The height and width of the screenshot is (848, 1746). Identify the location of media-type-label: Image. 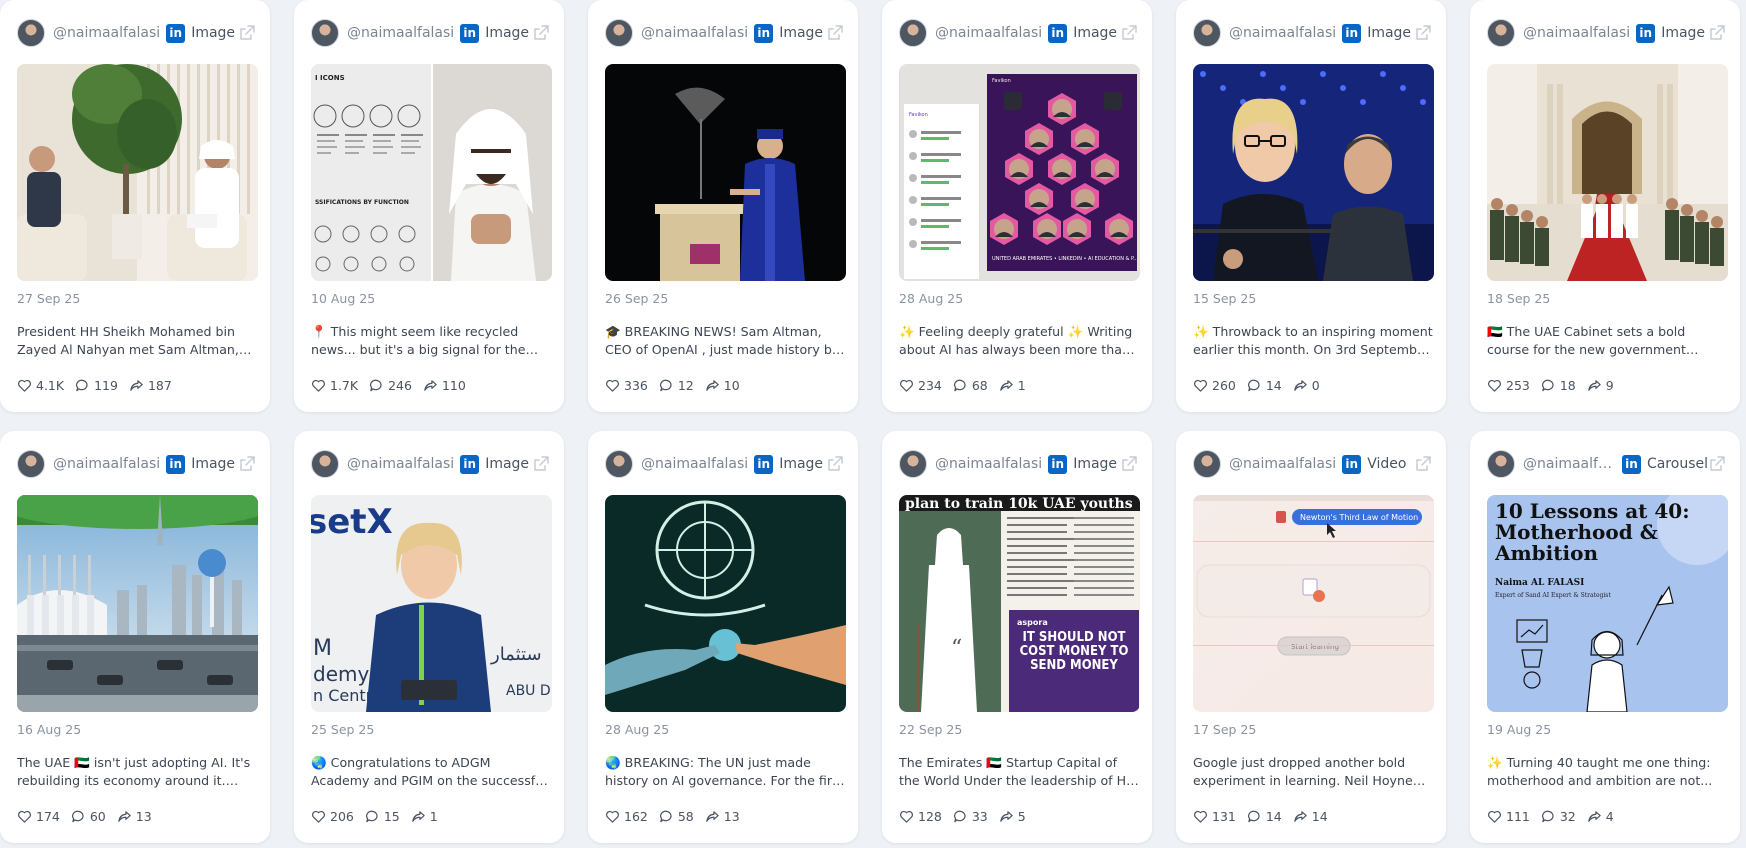
(1683, 33).